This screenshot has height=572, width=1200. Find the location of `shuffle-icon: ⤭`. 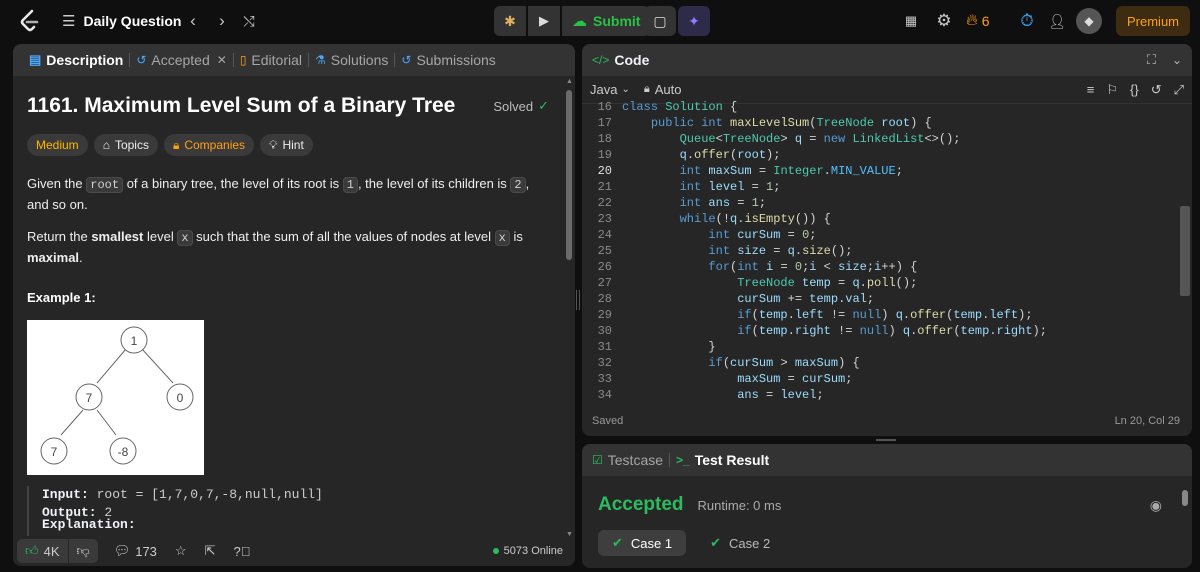

shuffle-icon: ⤭ is located at coordinates (249, 21).